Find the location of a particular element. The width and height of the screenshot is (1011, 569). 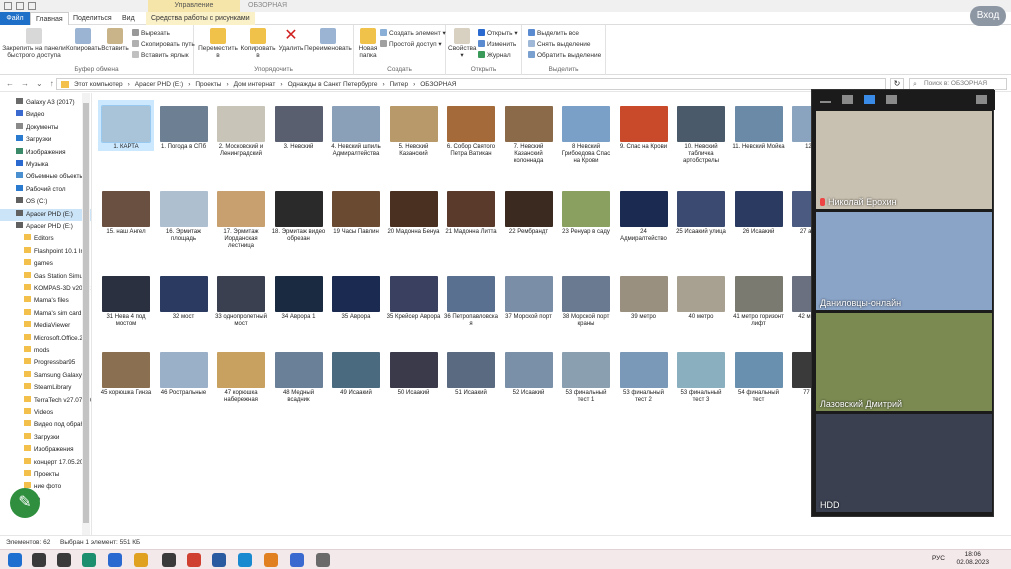

tab-share: Поделиться is located at coordinates (92, 18).